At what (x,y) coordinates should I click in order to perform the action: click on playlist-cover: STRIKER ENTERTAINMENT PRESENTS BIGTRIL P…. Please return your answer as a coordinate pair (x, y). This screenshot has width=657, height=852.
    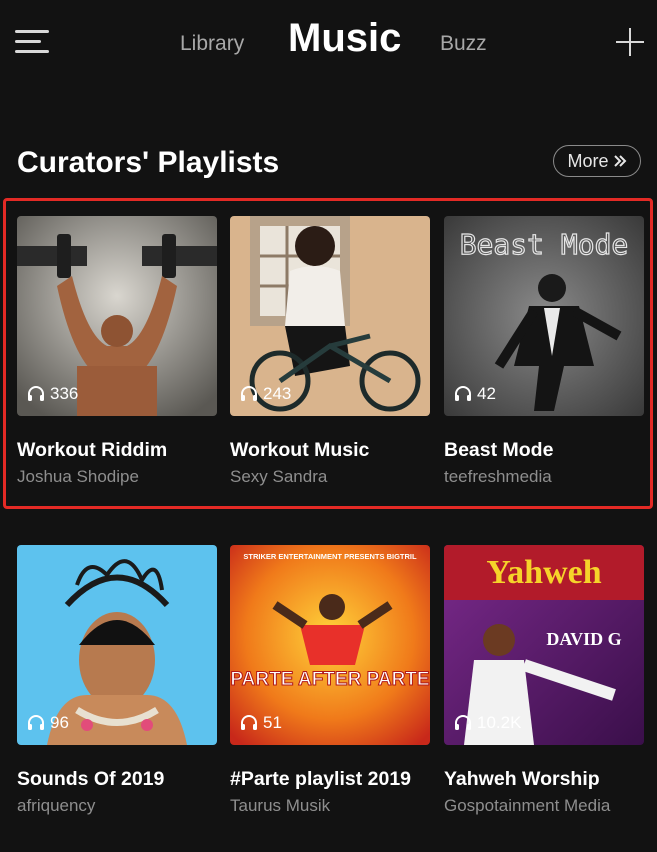
    Looking at the image, I should click on (330, 645).